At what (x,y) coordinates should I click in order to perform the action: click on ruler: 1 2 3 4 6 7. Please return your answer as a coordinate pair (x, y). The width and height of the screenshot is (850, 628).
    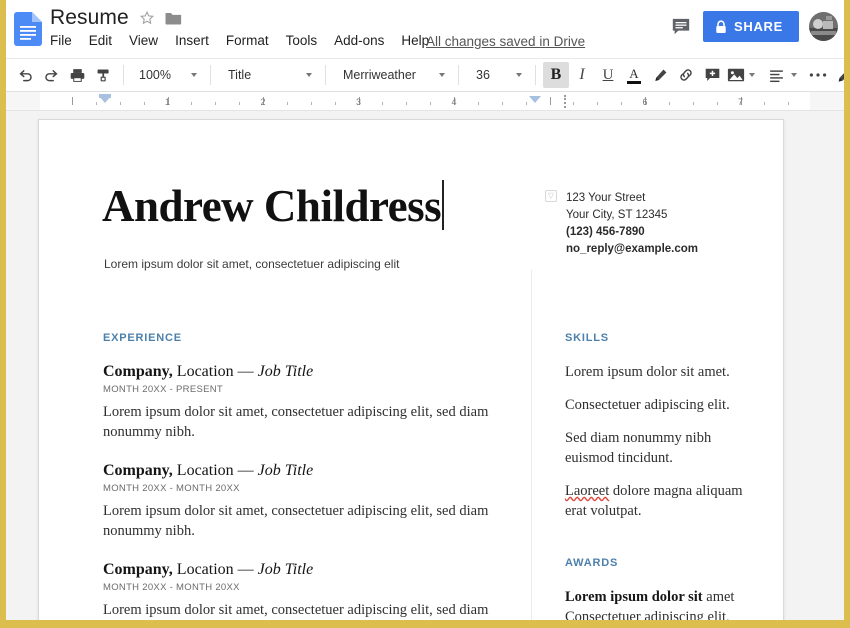
    Looking at the image, I should click on (425, 101).